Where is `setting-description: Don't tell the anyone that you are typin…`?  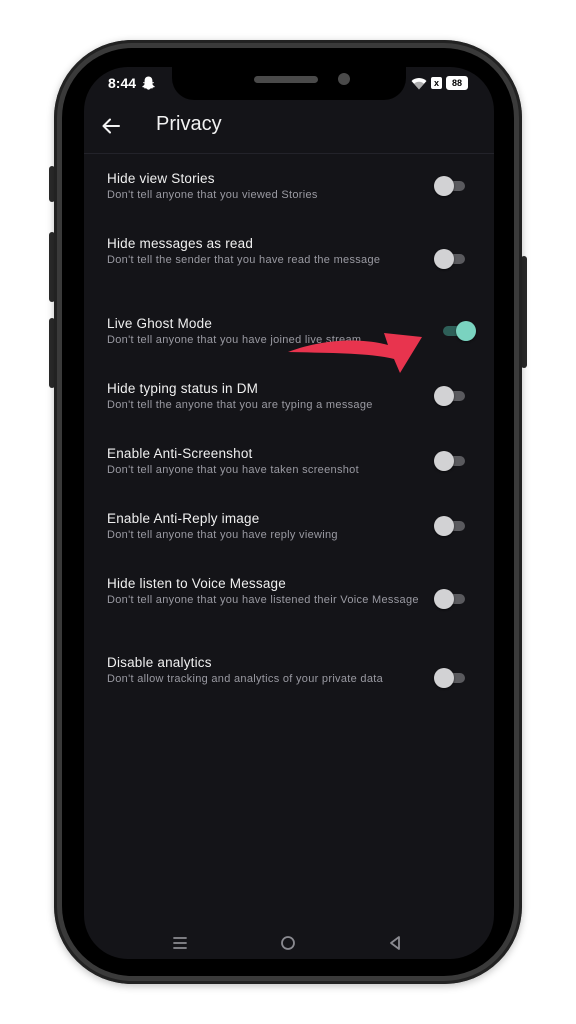
setting-description: Don't tell the anyone that you are typin… is located at coordinates (240, 405).